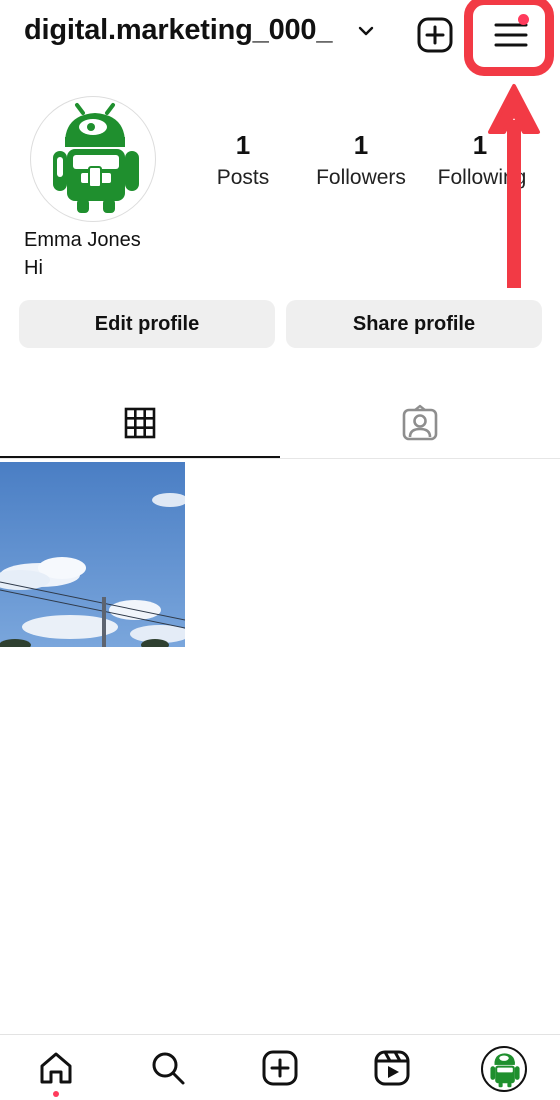  I want to click on posts-count: 1, so click(243, 145).